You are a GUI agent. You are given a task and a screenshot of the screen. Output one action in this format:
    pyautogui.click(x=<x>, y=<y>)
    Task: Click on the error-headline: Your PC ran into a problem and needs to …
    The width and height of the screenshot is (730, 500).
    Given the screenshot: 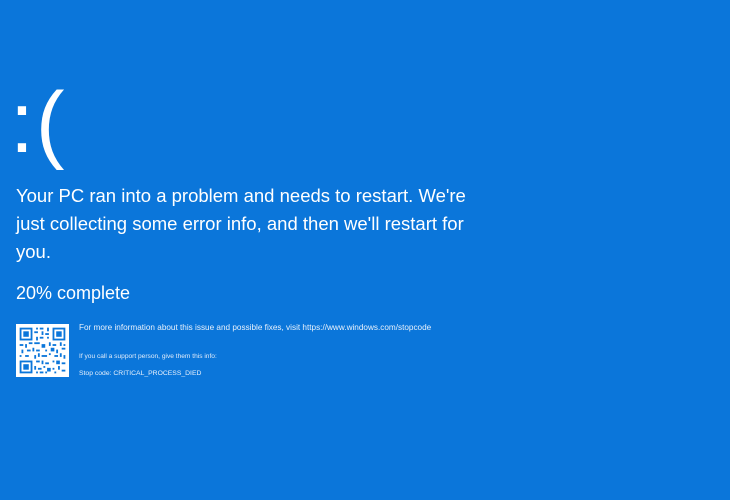 What is the action you would take?
    pyautogui.click(x=241, y=223)
    